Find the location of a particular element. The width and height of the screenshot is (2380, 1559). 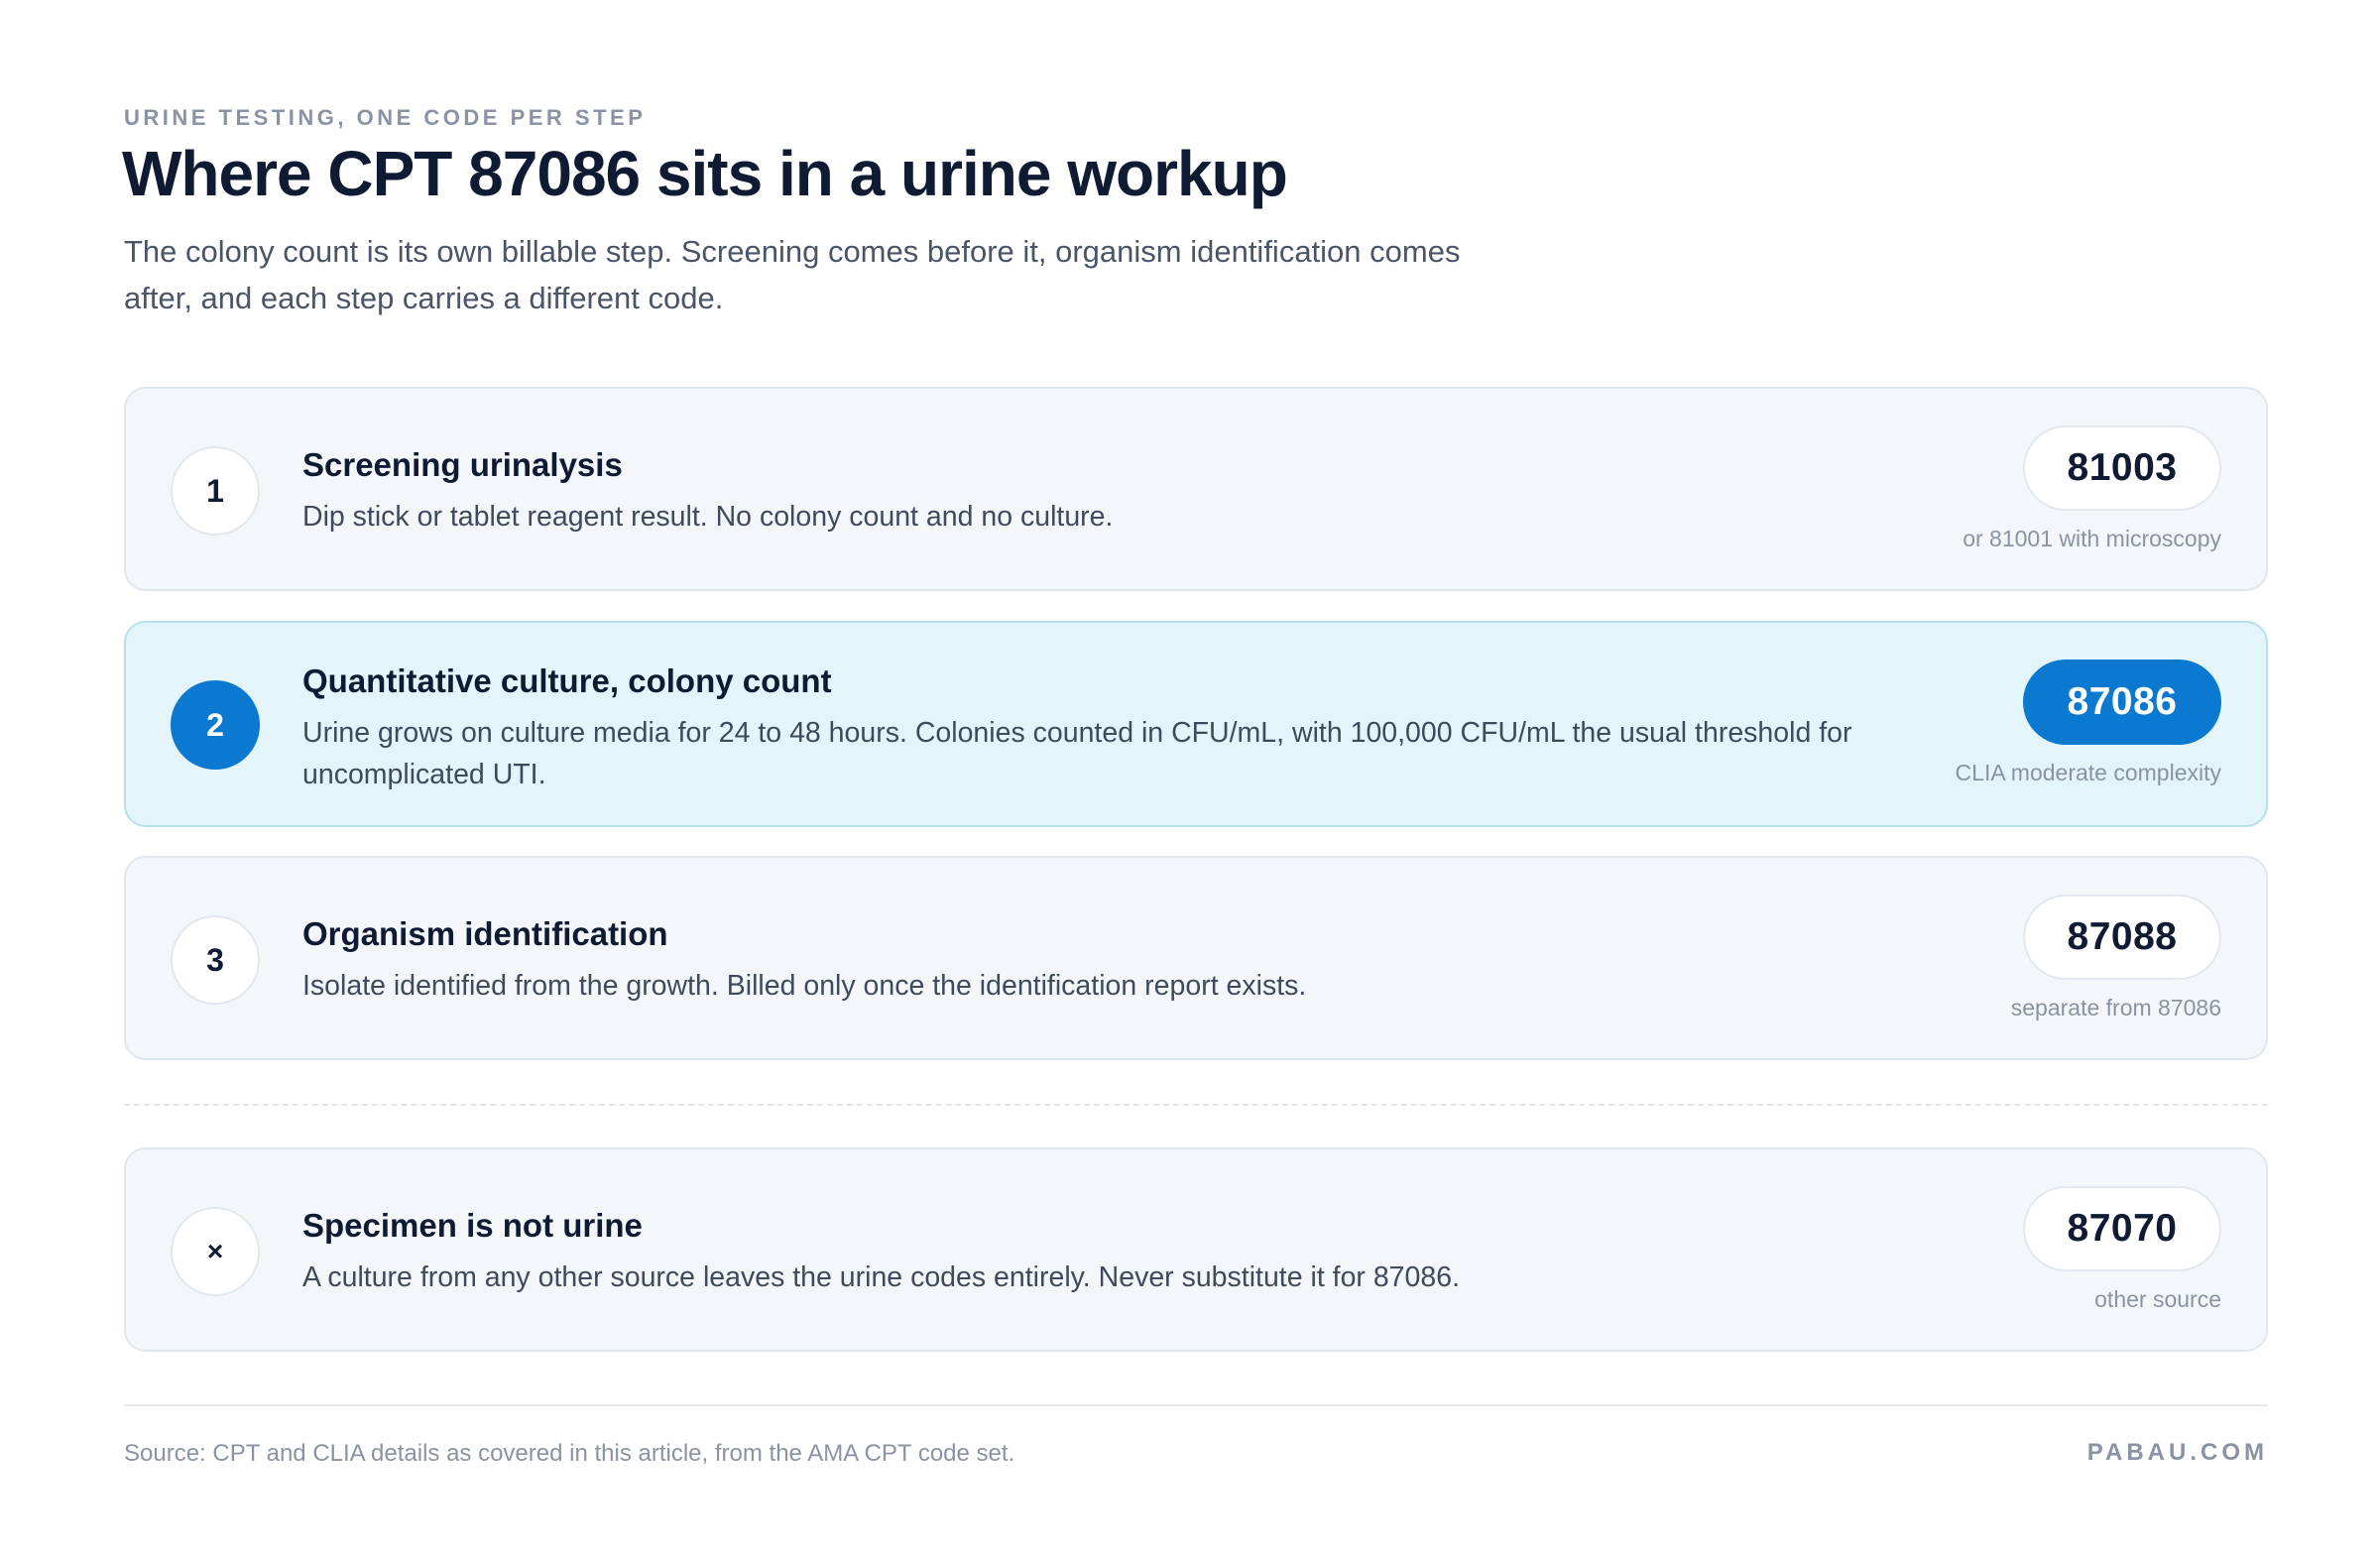

step-number-badge: 3 is located at coordinates (215, 960).